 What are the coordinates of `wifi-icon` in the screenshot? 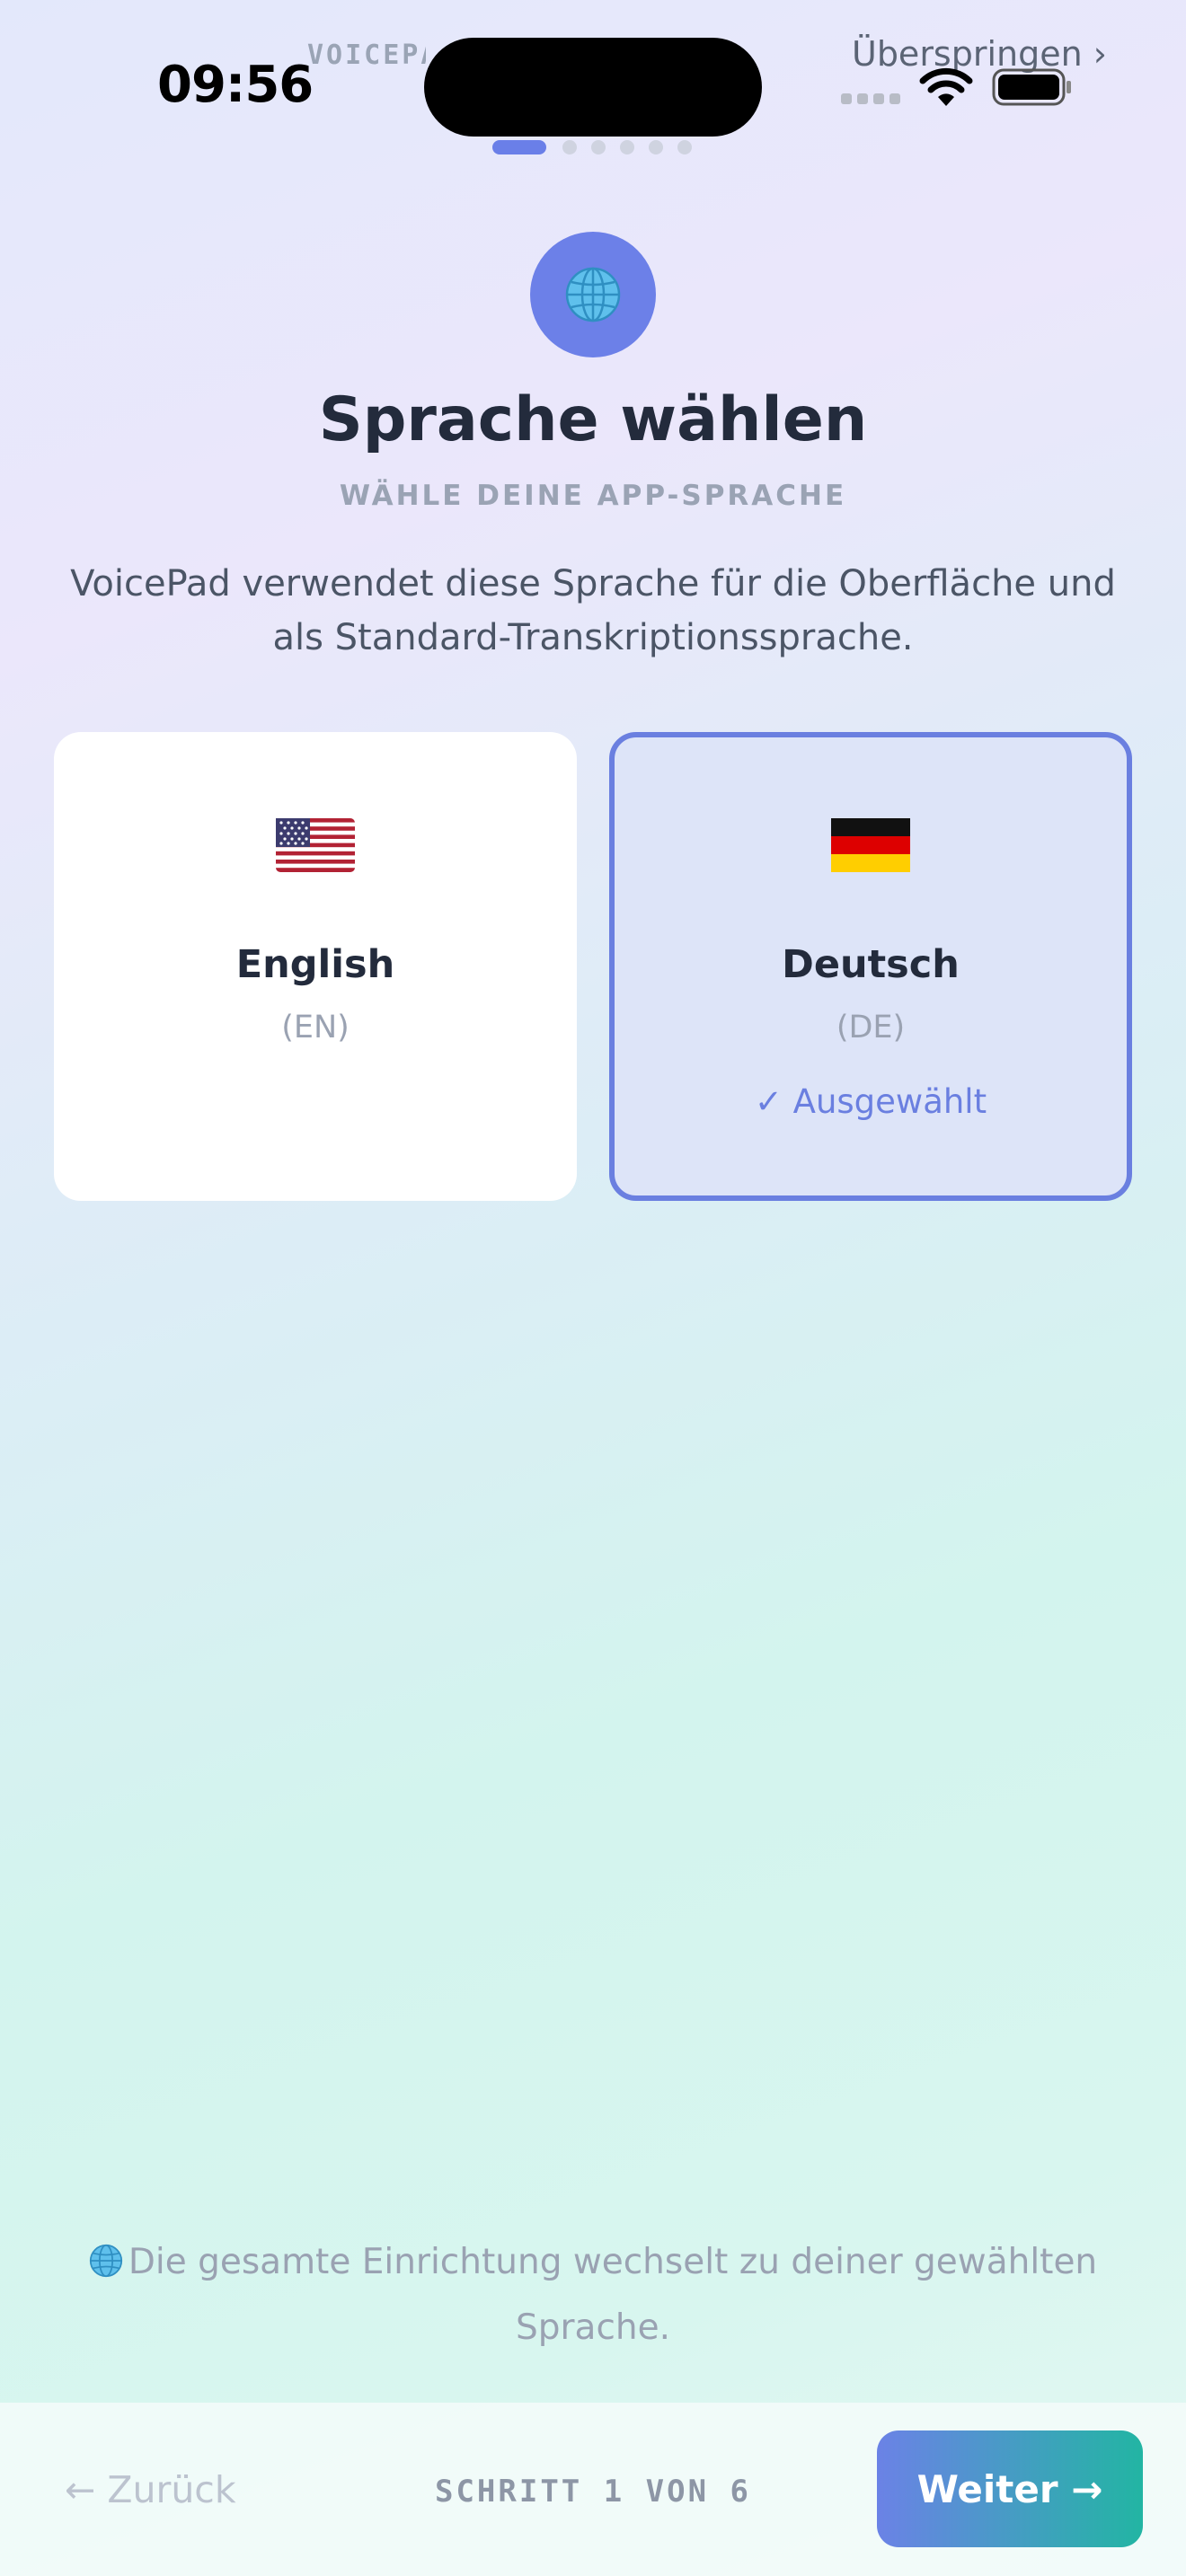 It's located at (946, 86).